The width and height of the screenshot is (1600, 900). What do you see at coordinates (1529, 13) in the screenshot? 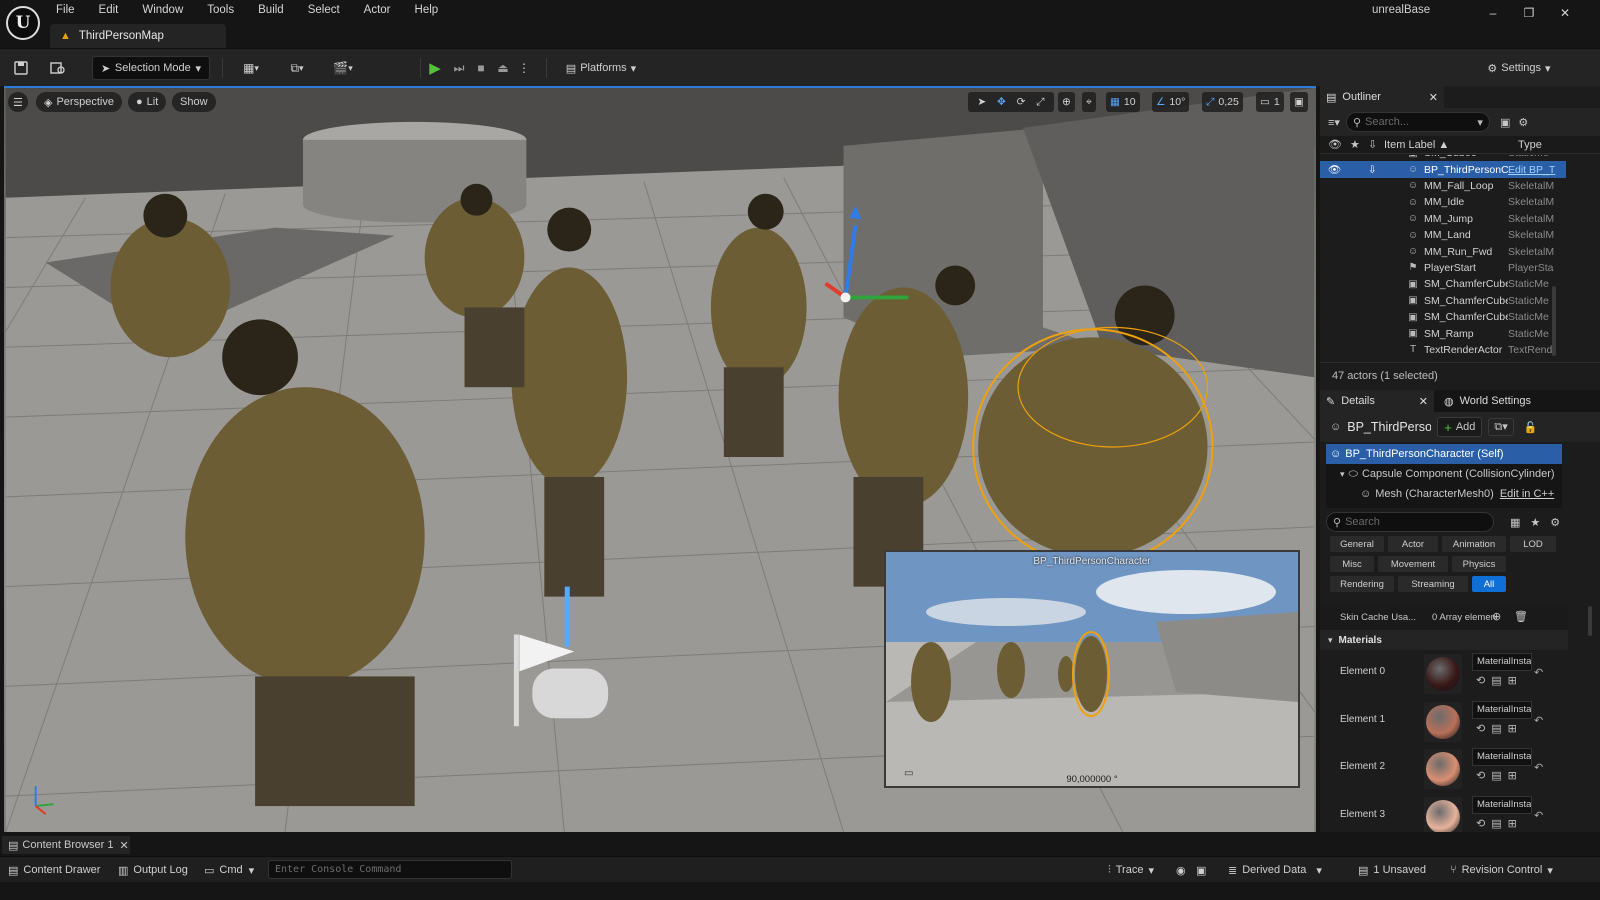
I see `maximize-icon: ❐` at bounding box center [1529, 13].